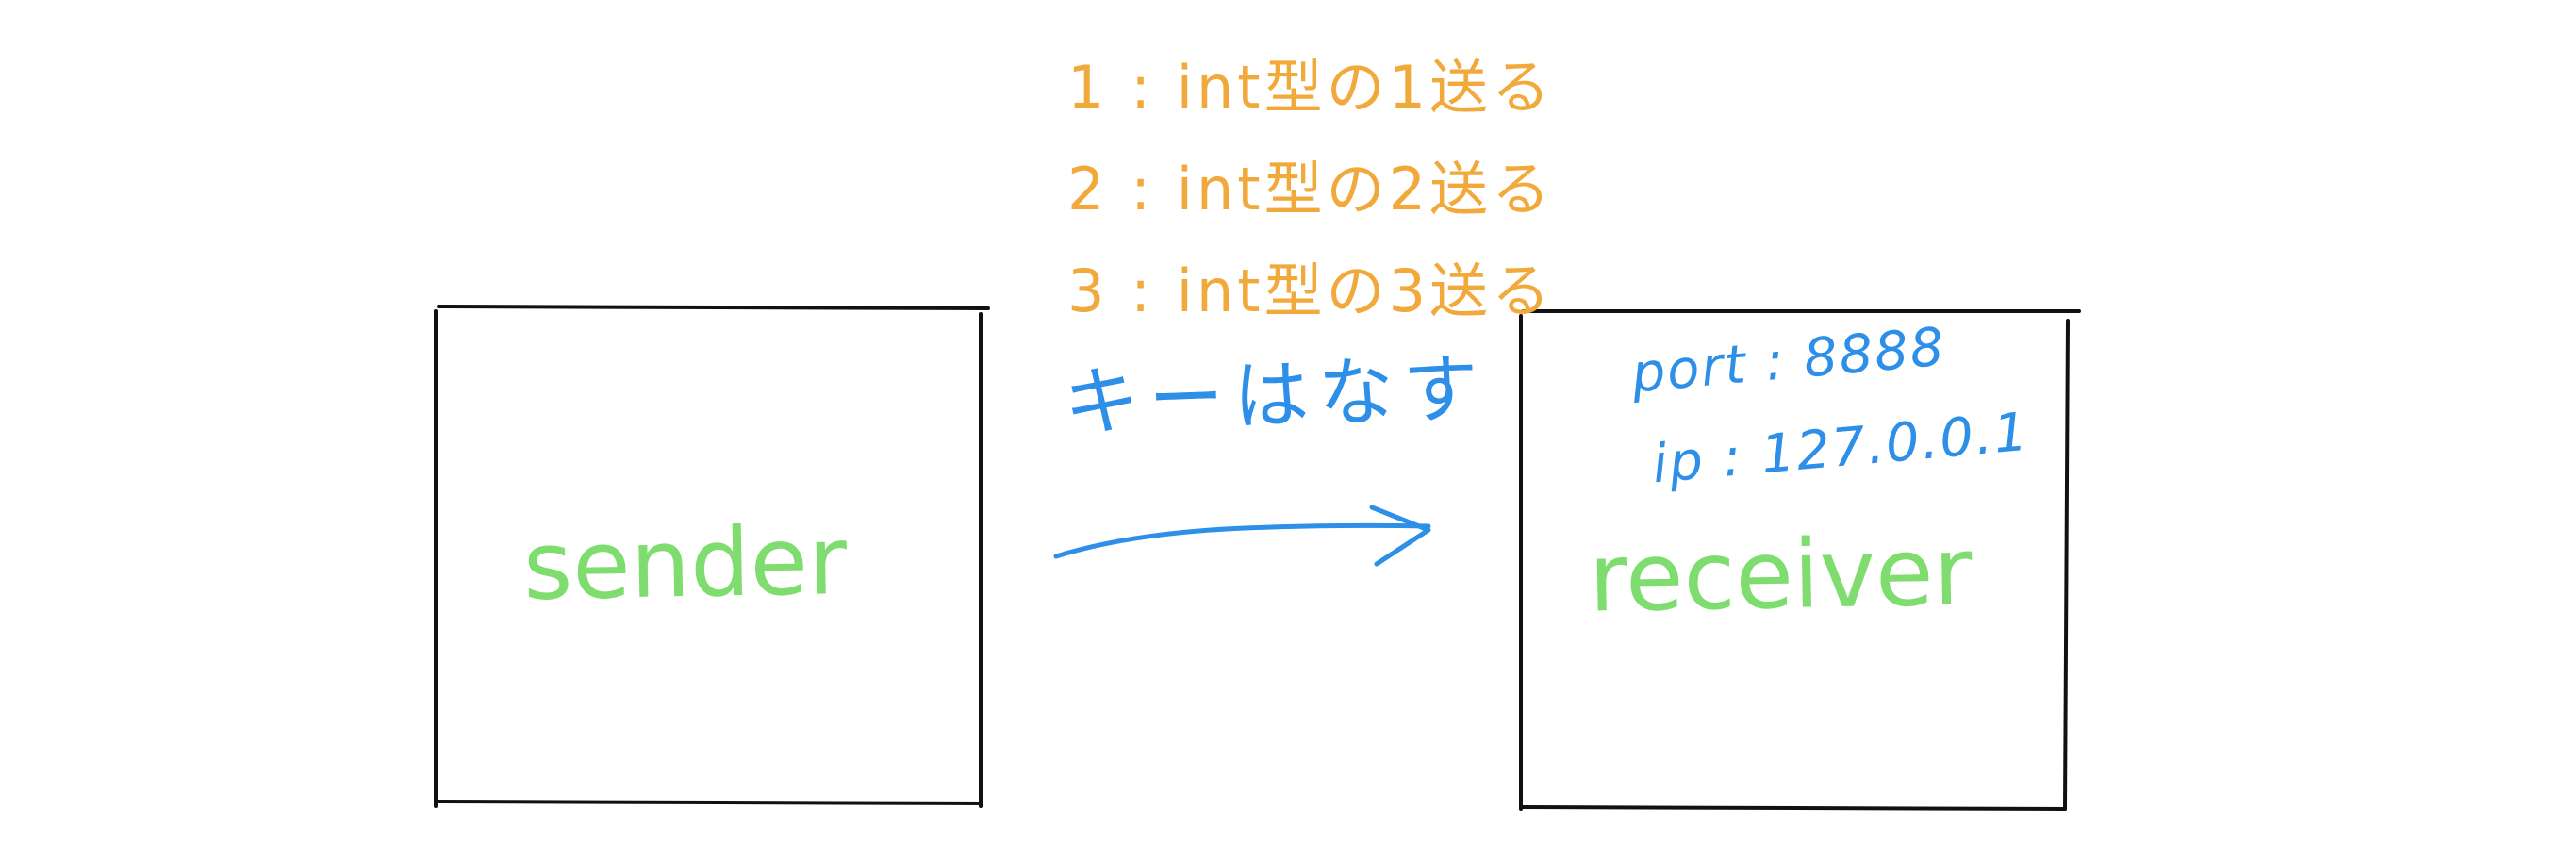 Image resolution: width=2576 pixels, height=844 pixels. I want to click on send-arrow, so click(1242, 536).